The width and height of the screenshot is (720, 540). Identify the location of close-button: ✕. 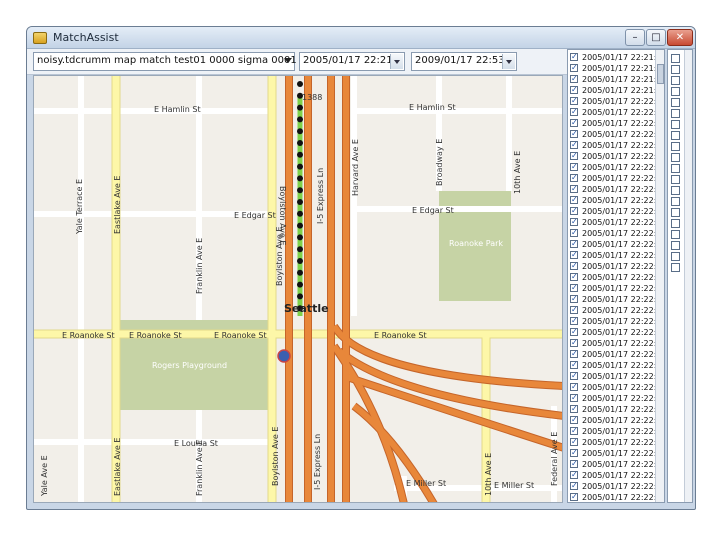
(680, 37).